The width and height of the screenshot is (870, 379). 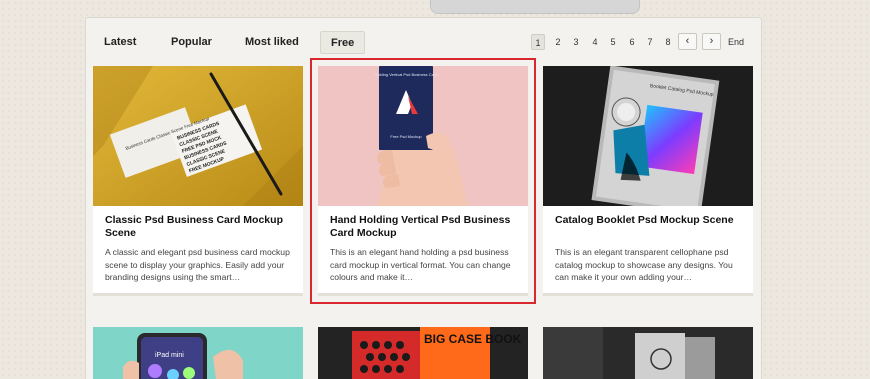 I want to click on mockup-card-thumbnail: BIG CASE BOOK, so click(x=423, y=353).